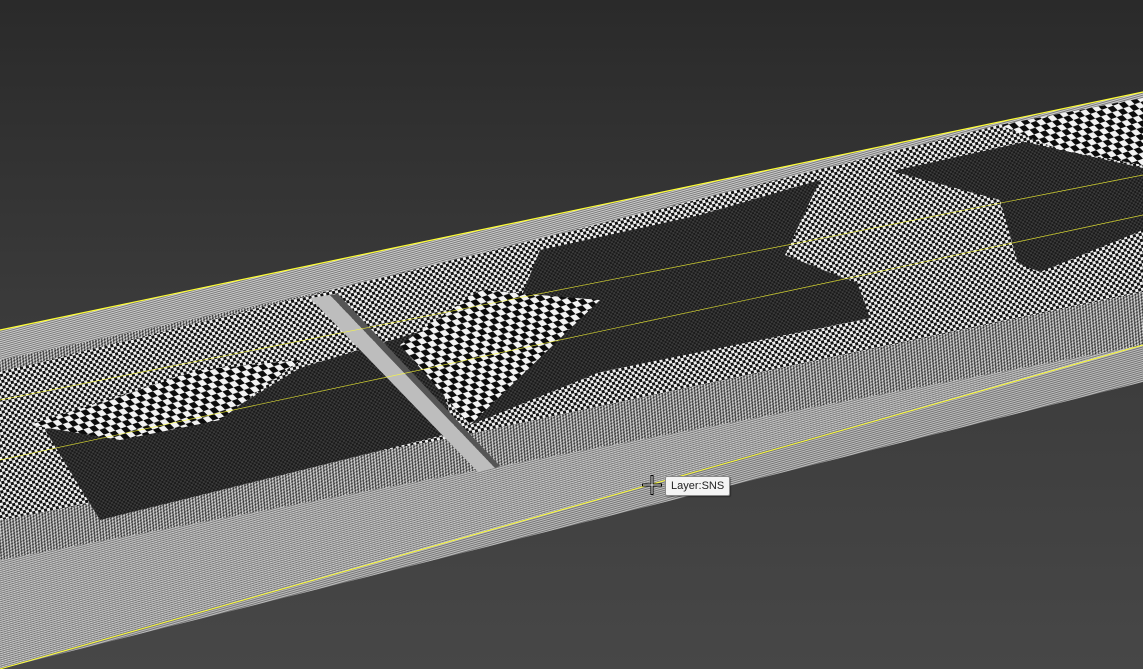 This screenshot has width=1143, height=669. I want to click on layer-tooltip: Layer:SNS, so click(698, 486).